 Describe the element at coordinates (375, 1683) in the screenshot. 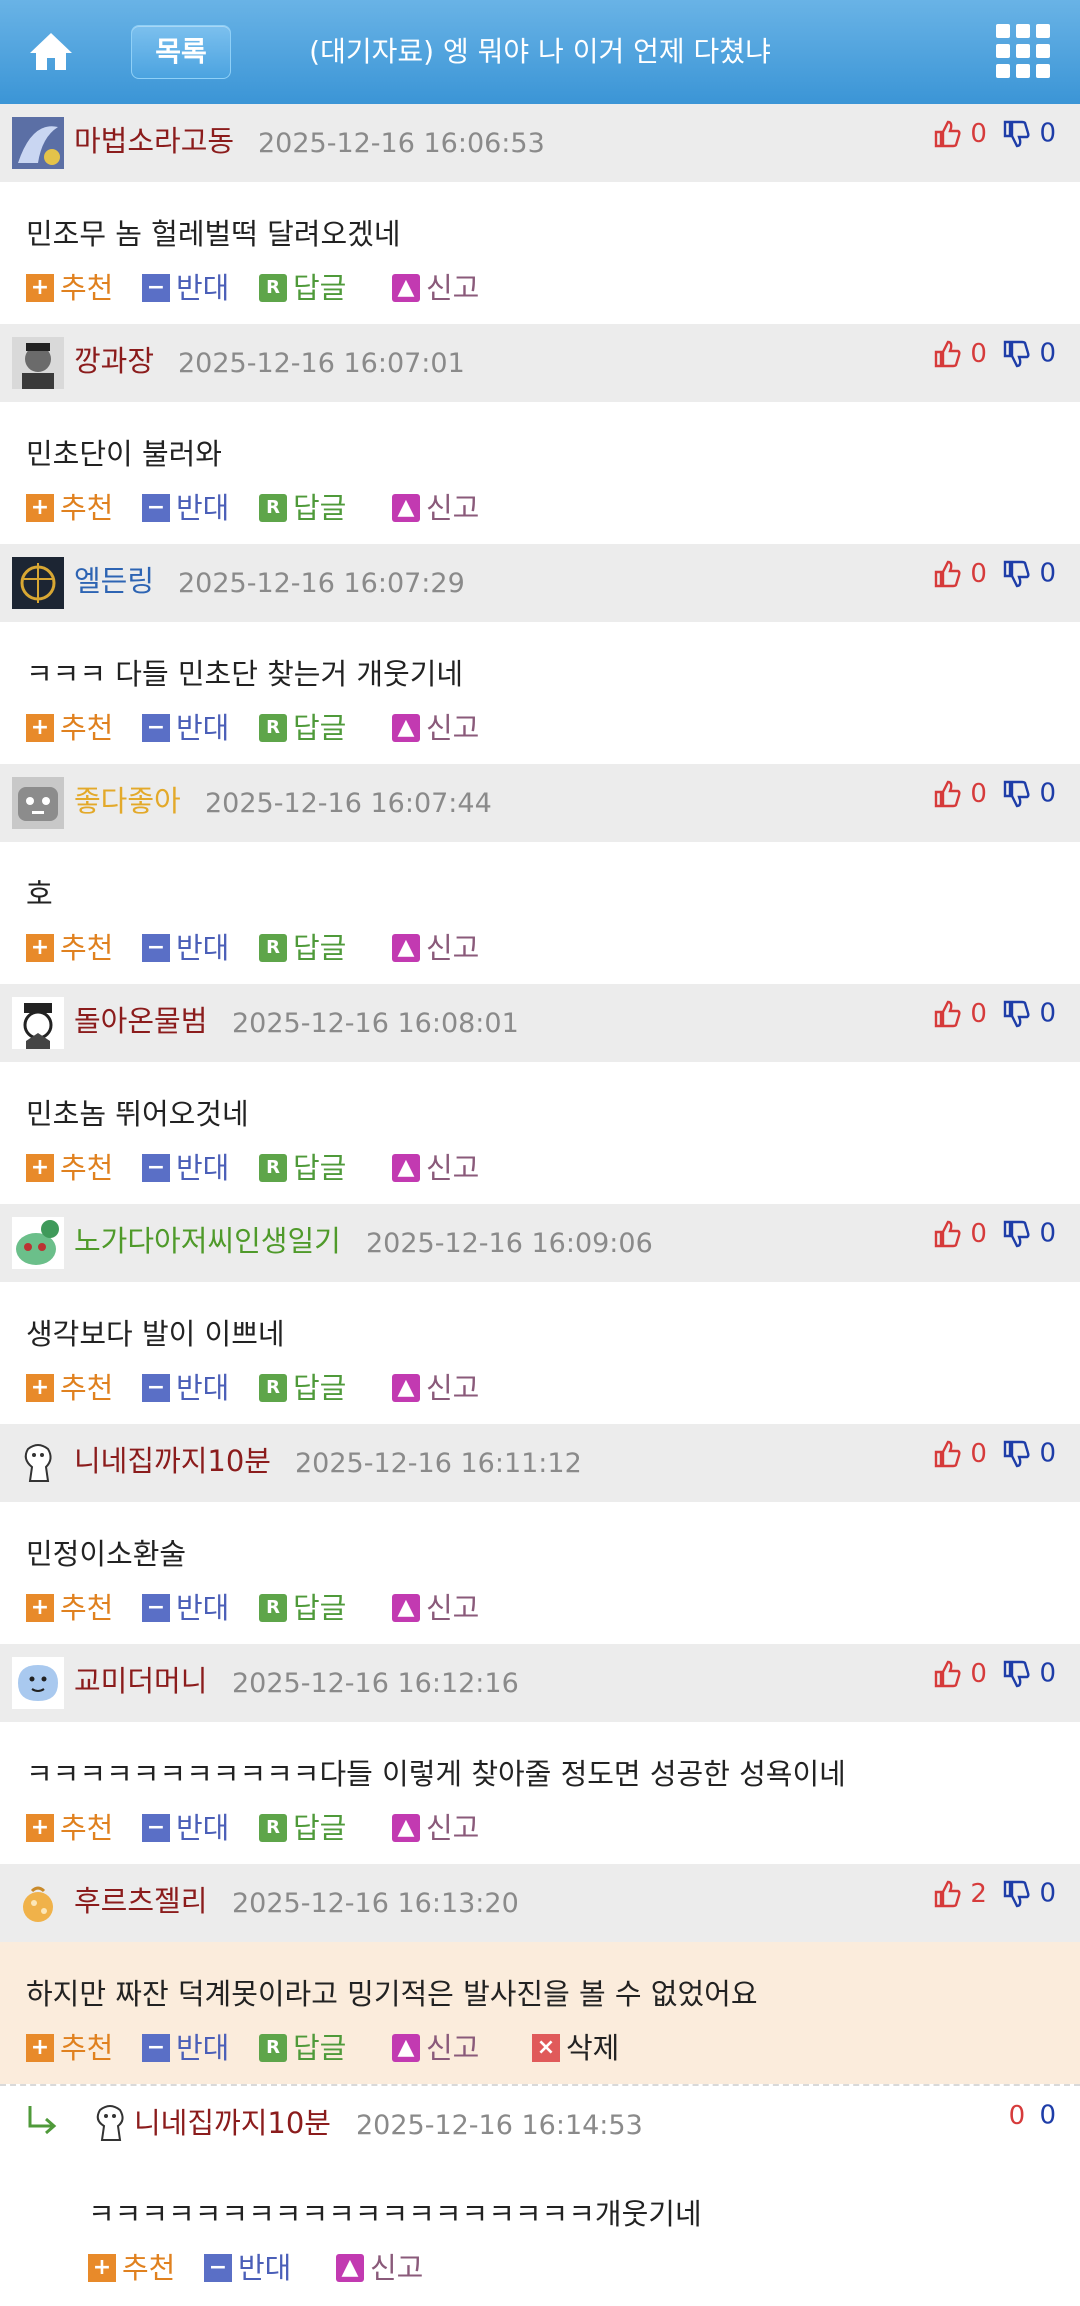

I see `comment-time: 2025-12-16 16:12:16` at that location.